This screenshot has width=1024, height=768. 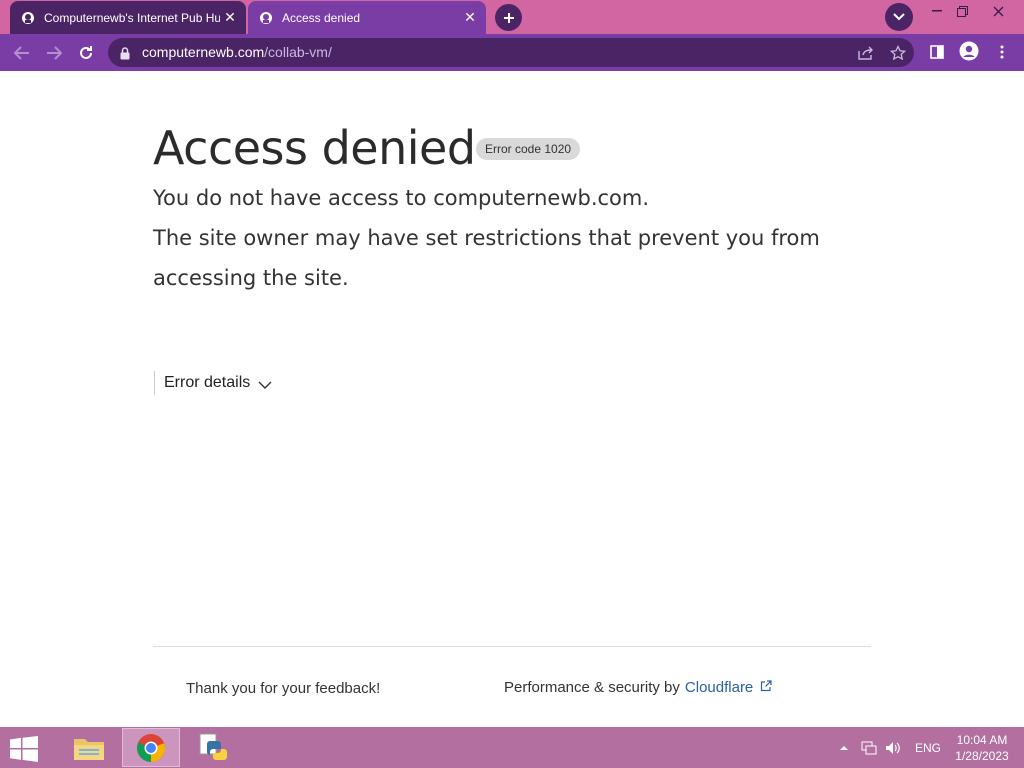 What do you see at coordinates (367, 17) in the screenshot?
I see `tab-access-denied: Access denied ✕` at bounding box center [367, 17].